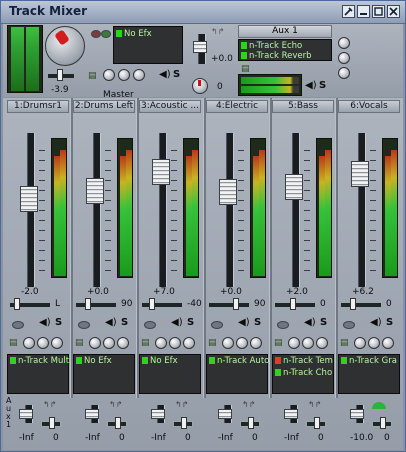 The width and height of the screenshot is (406, 452). I want to click on channel-fx-box: n-Track Gra, so click(369, 374).